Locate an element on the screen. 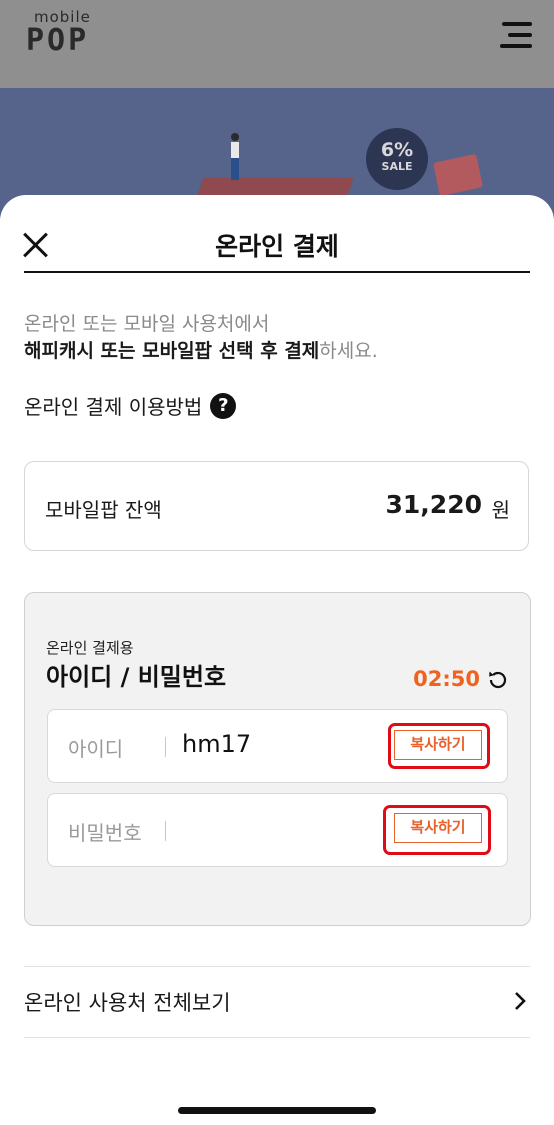 The width and height of the screenshot is (554, 1125). countdown-timer: 02:50 is located at coordinates (446, 679).